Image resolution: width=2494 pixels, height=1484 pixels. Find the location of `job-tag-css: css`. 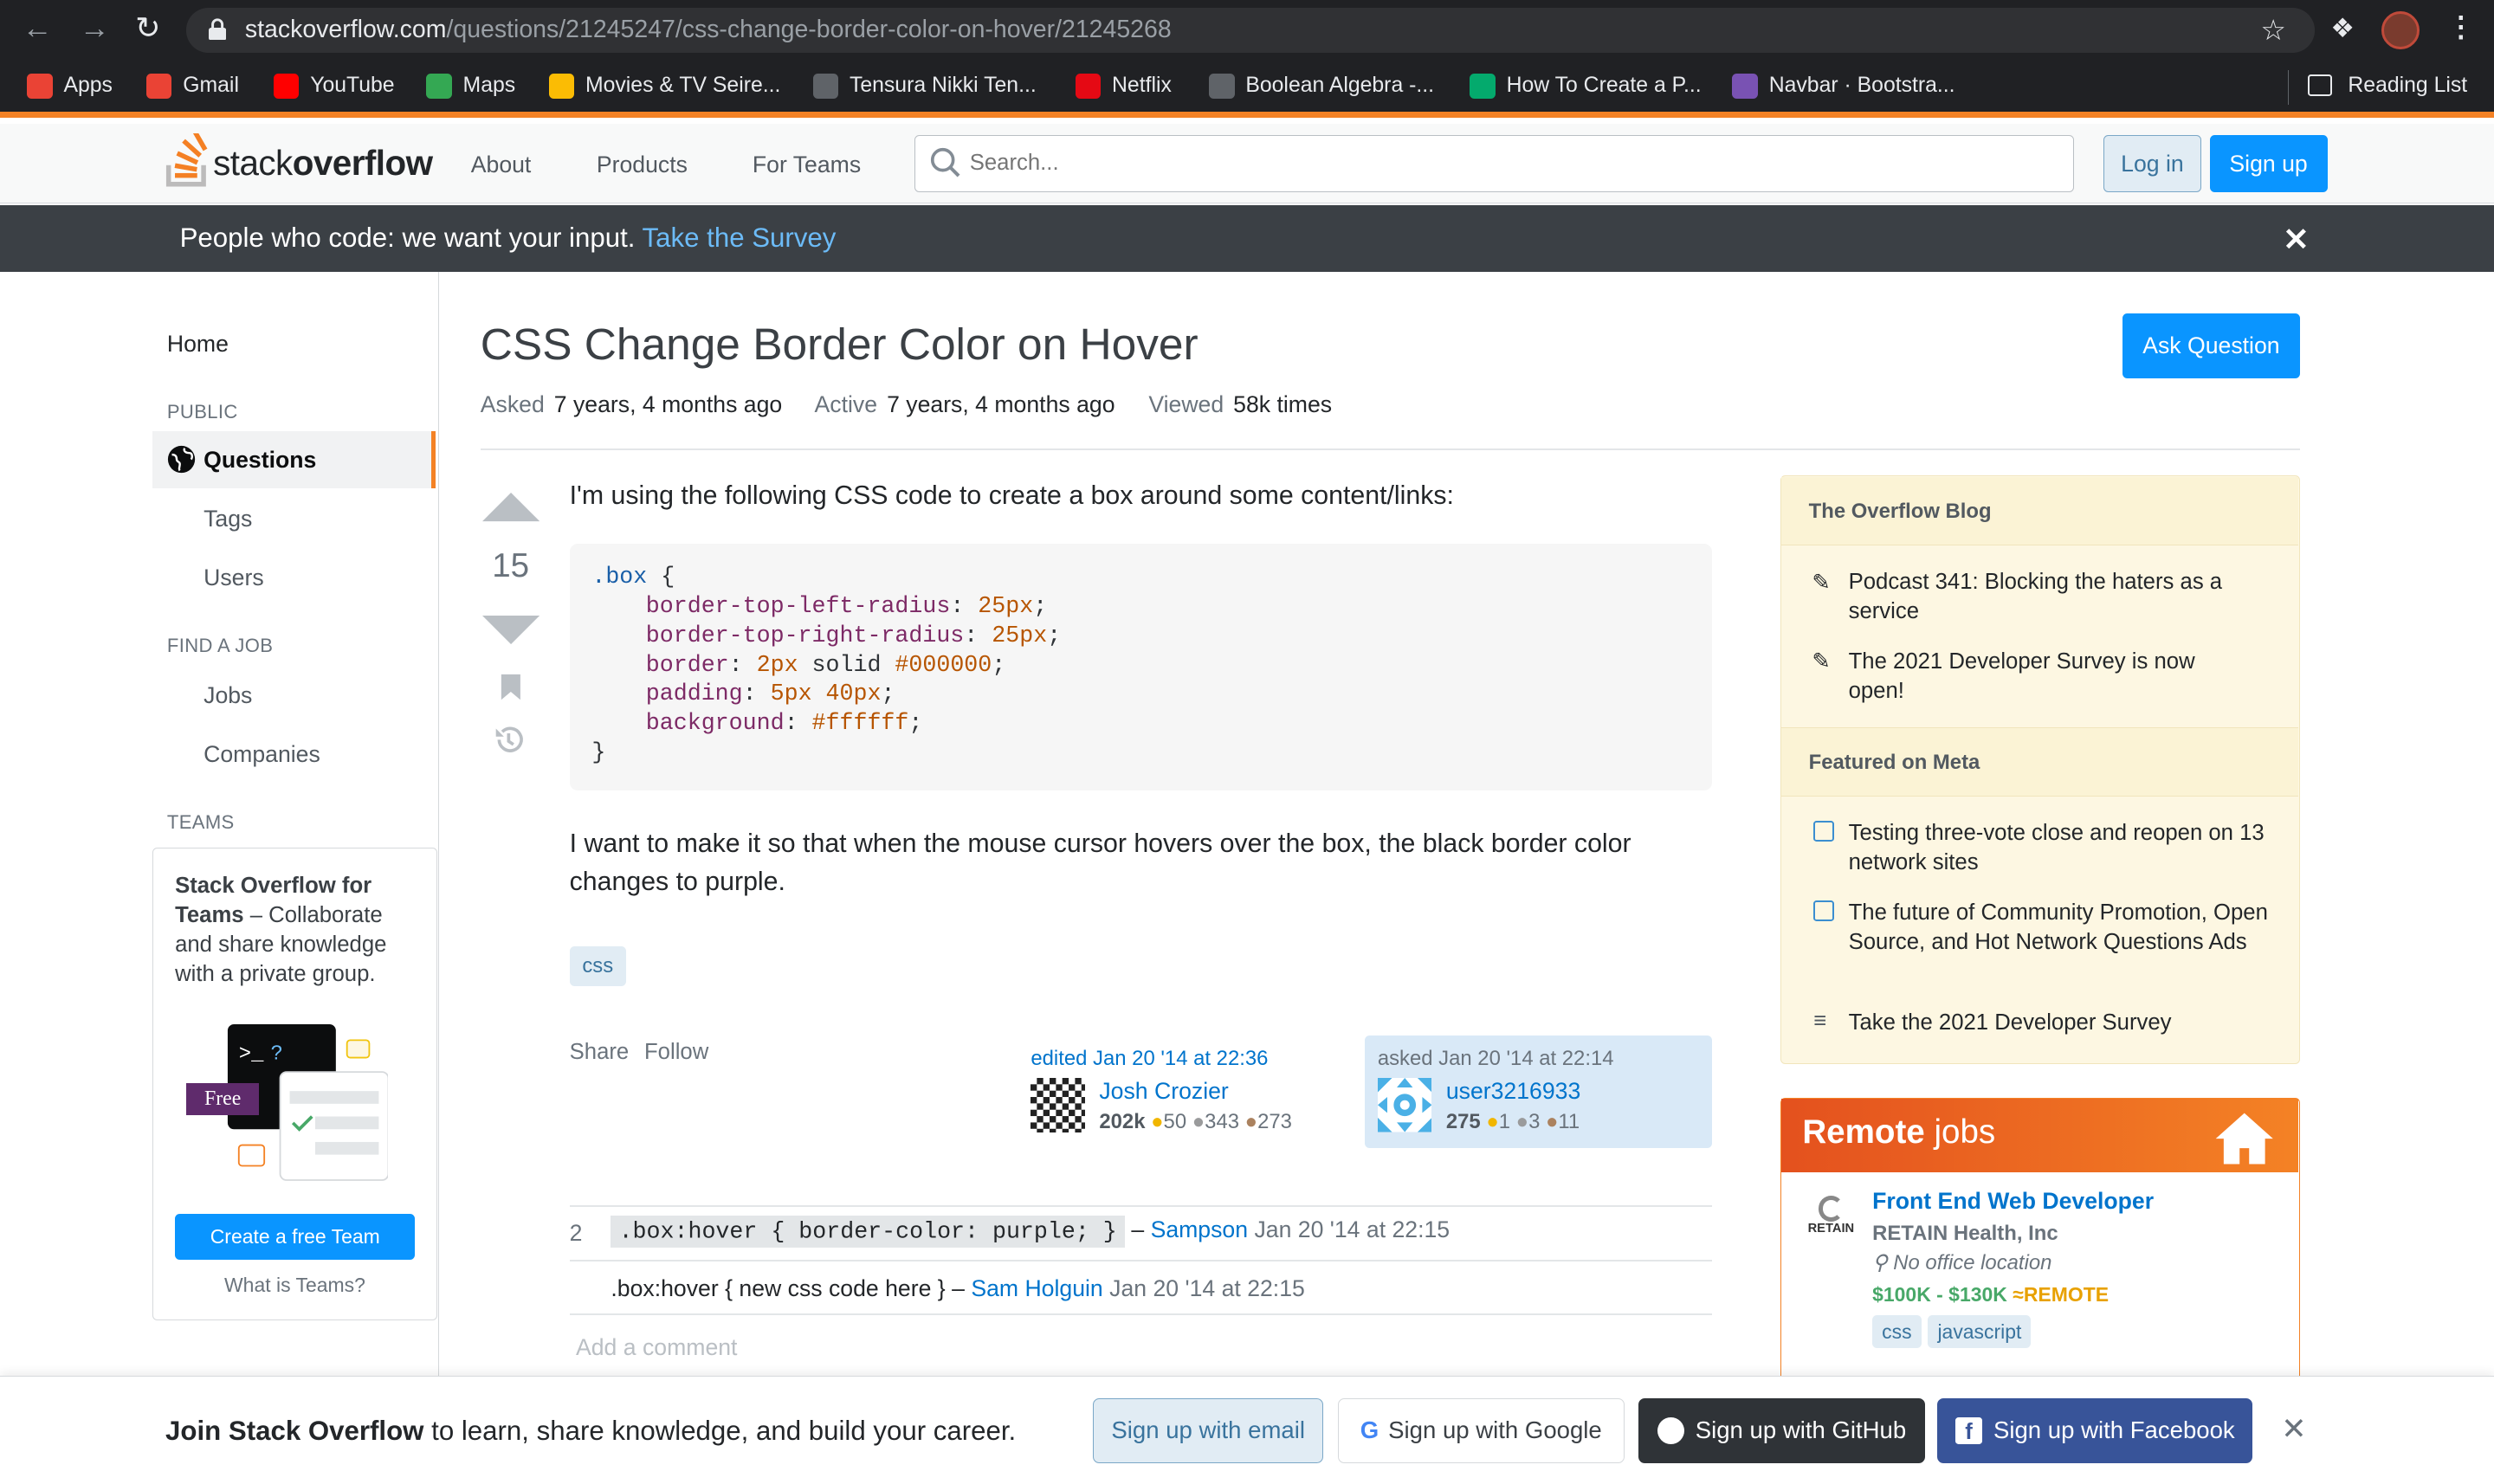

job-tag-css: css is located at coordinates (1897, 1332).